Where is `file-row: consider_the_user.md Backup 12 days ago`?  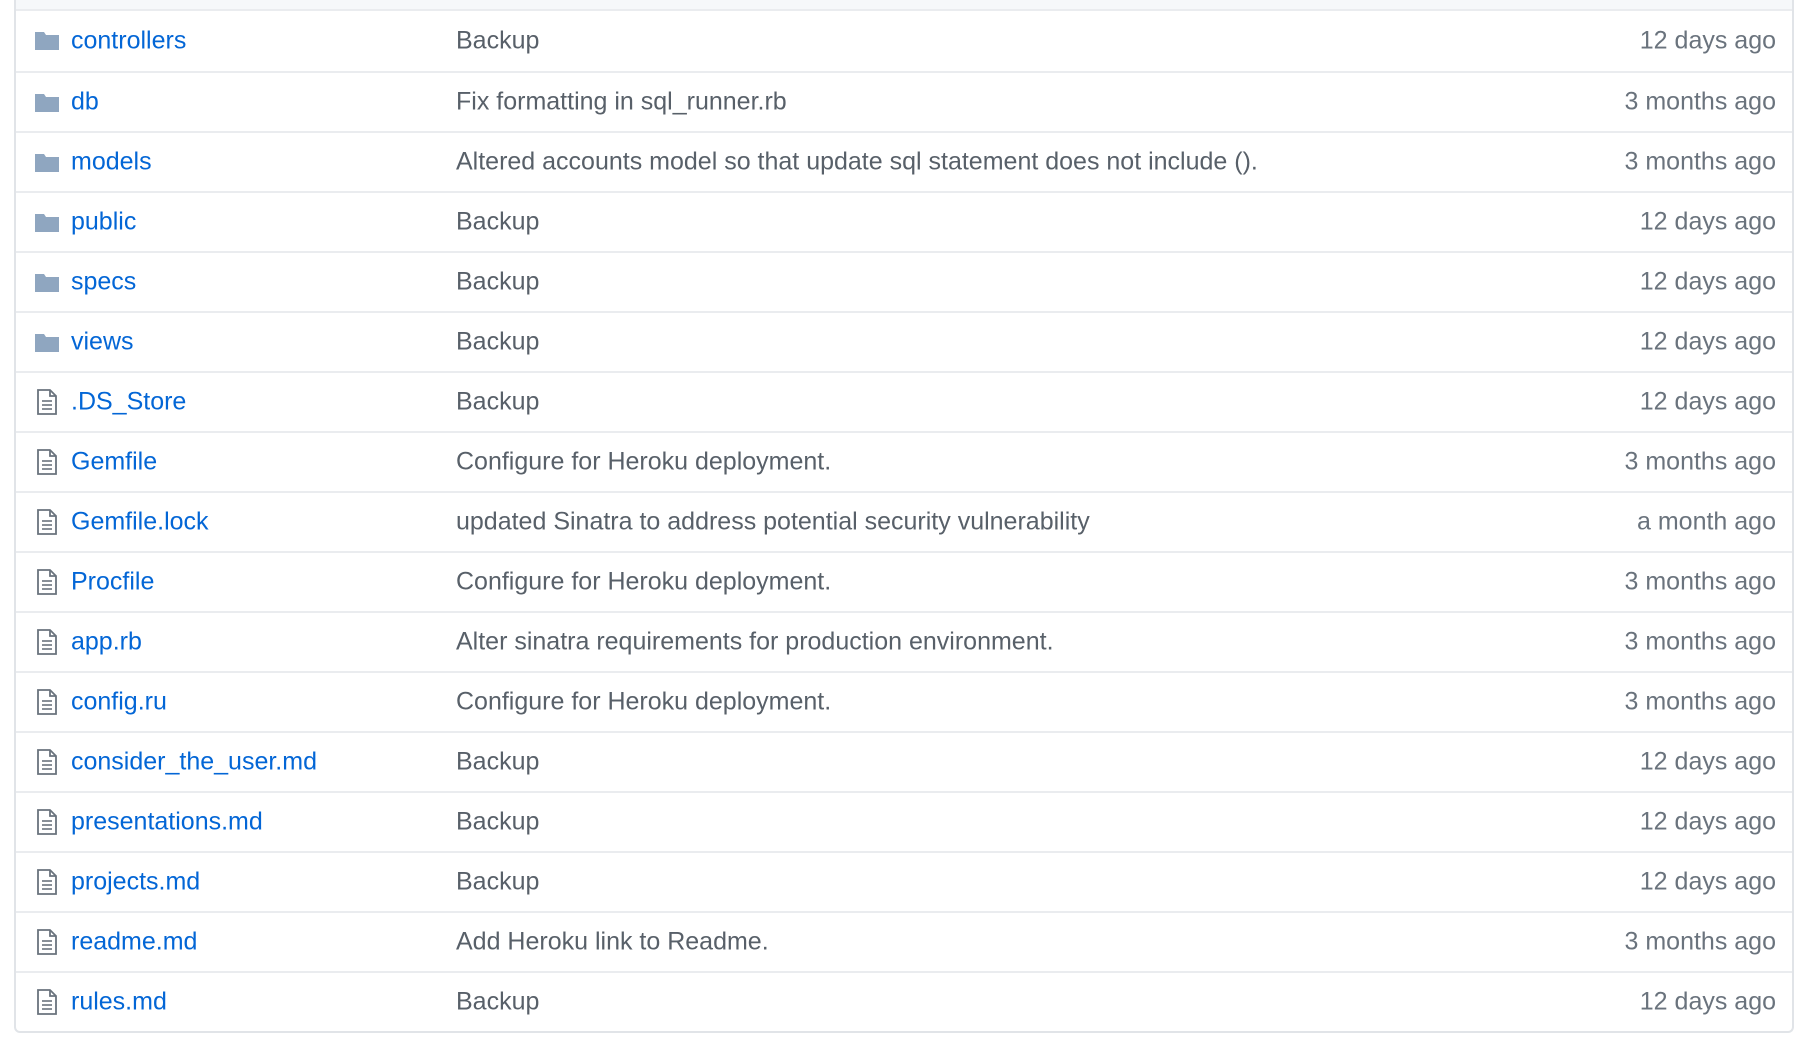 file-row: consider_the_user.md Backup 12 days ago is located at coordinates (904, 761).